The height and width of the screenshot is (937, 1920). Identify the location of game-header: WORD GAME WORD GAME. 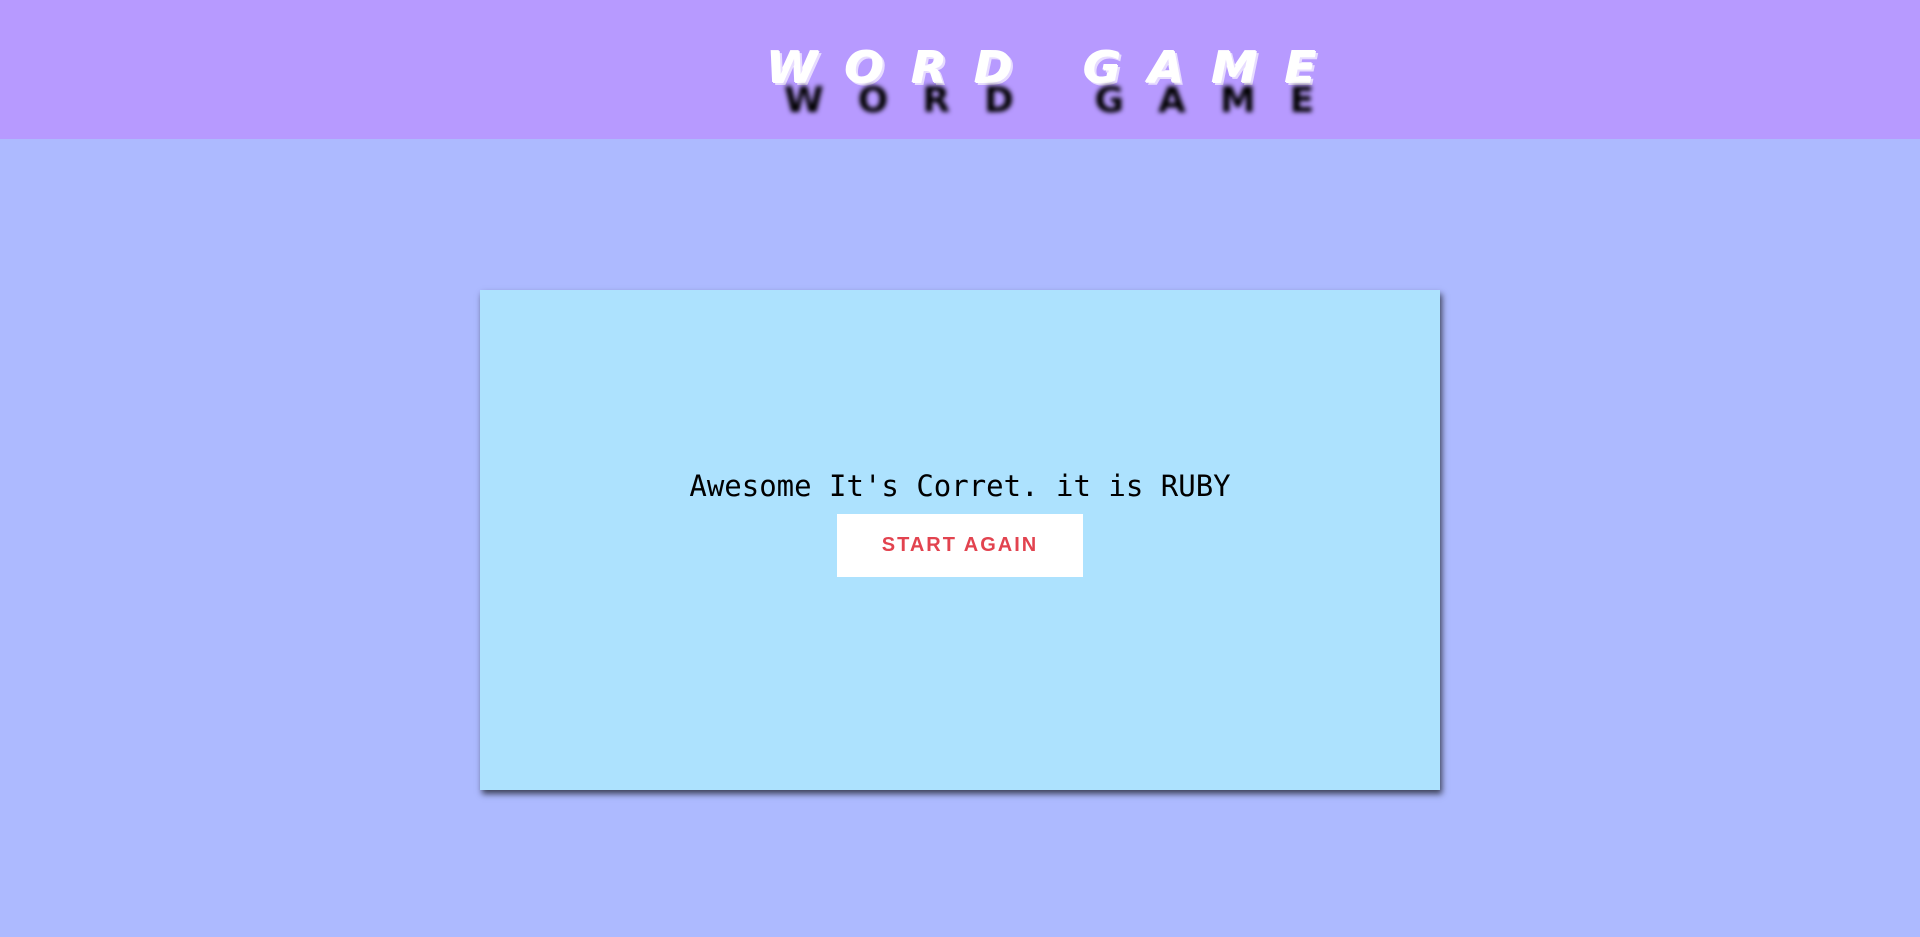
(960, 69).